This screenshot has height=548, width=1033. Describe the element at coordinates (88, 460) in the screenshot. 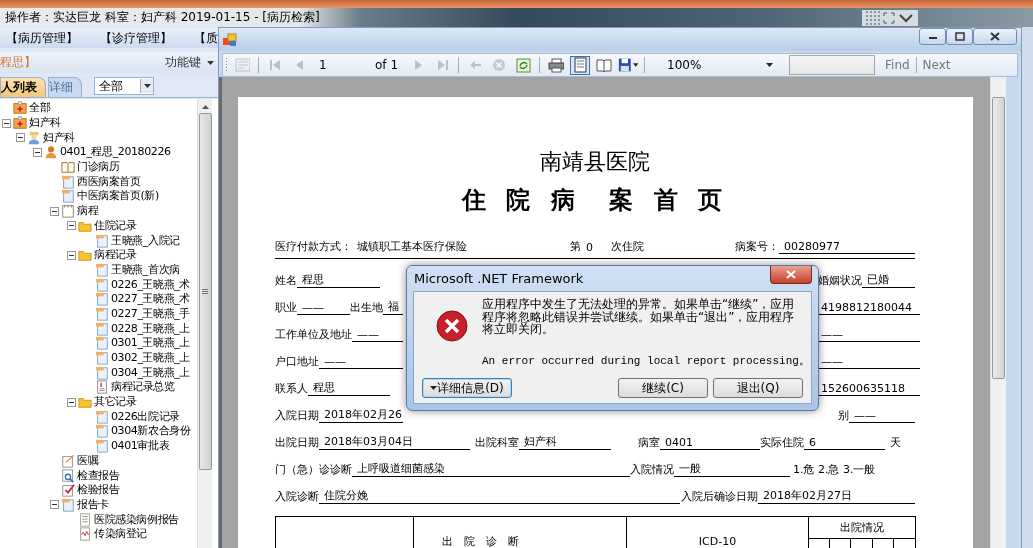

I see `tree-item: 医嘱` at that location.